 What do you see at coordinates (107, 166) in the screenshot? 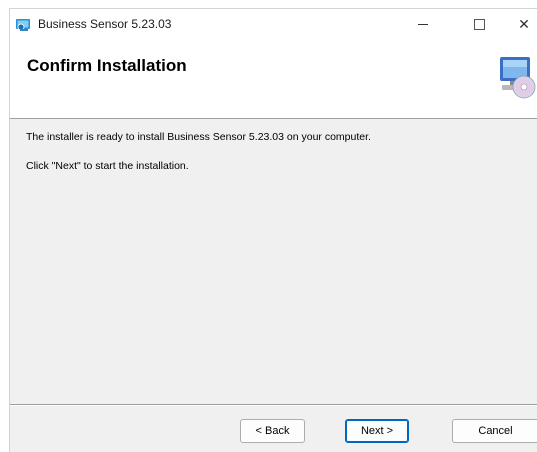
I see `instruction-message: Click "Next" to start the installation.` at bounding box center [107, 166].